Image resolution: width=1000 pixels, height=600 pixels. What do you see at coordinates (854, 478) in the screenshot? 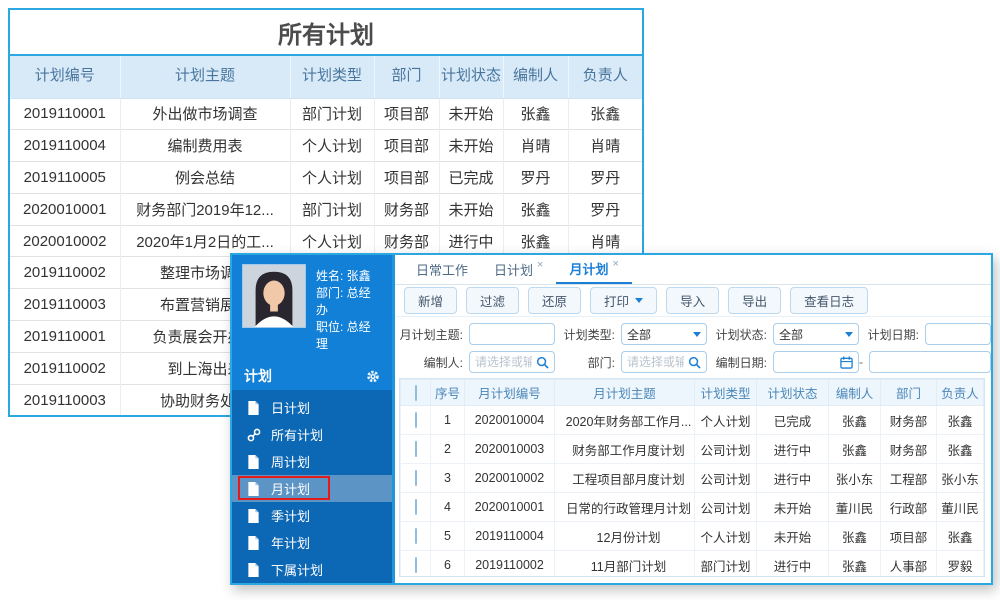
I see `cell-creator-link: 张小东` at bounding box center [854, 478].